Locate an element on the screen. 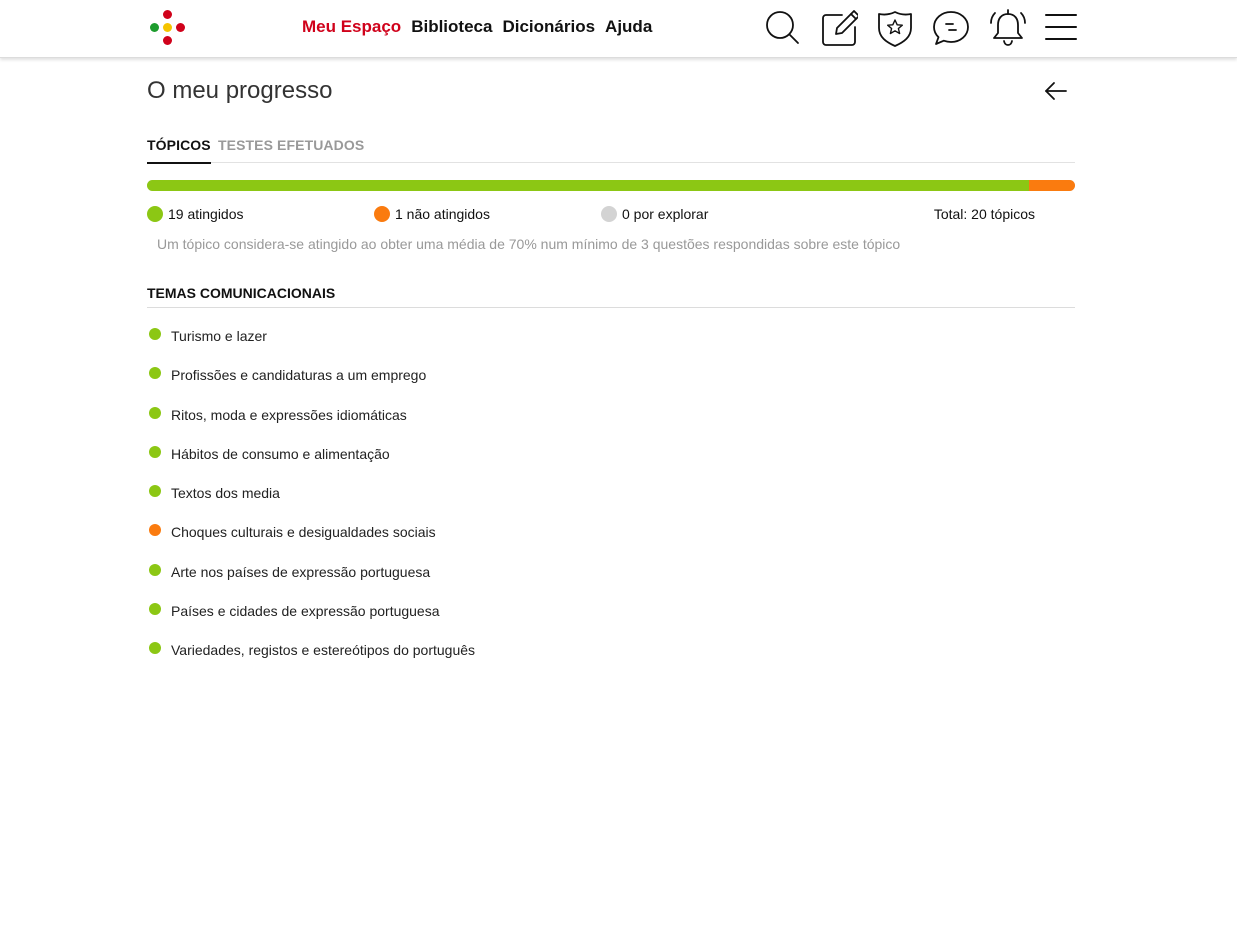  logo-dot-top is located at coordinates (167, 14).